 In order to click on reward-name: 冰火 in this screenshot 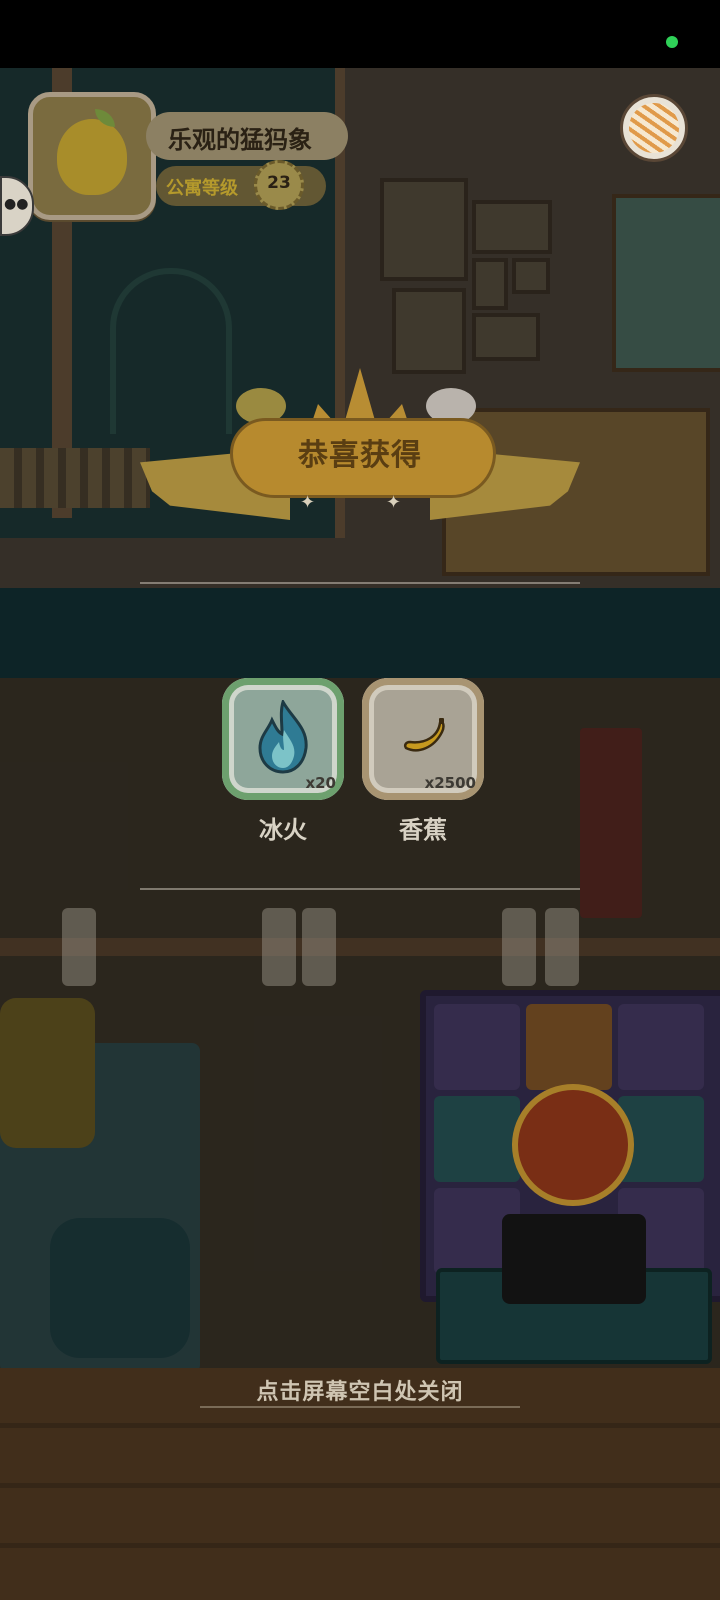, I will do `click(283, 830)`.